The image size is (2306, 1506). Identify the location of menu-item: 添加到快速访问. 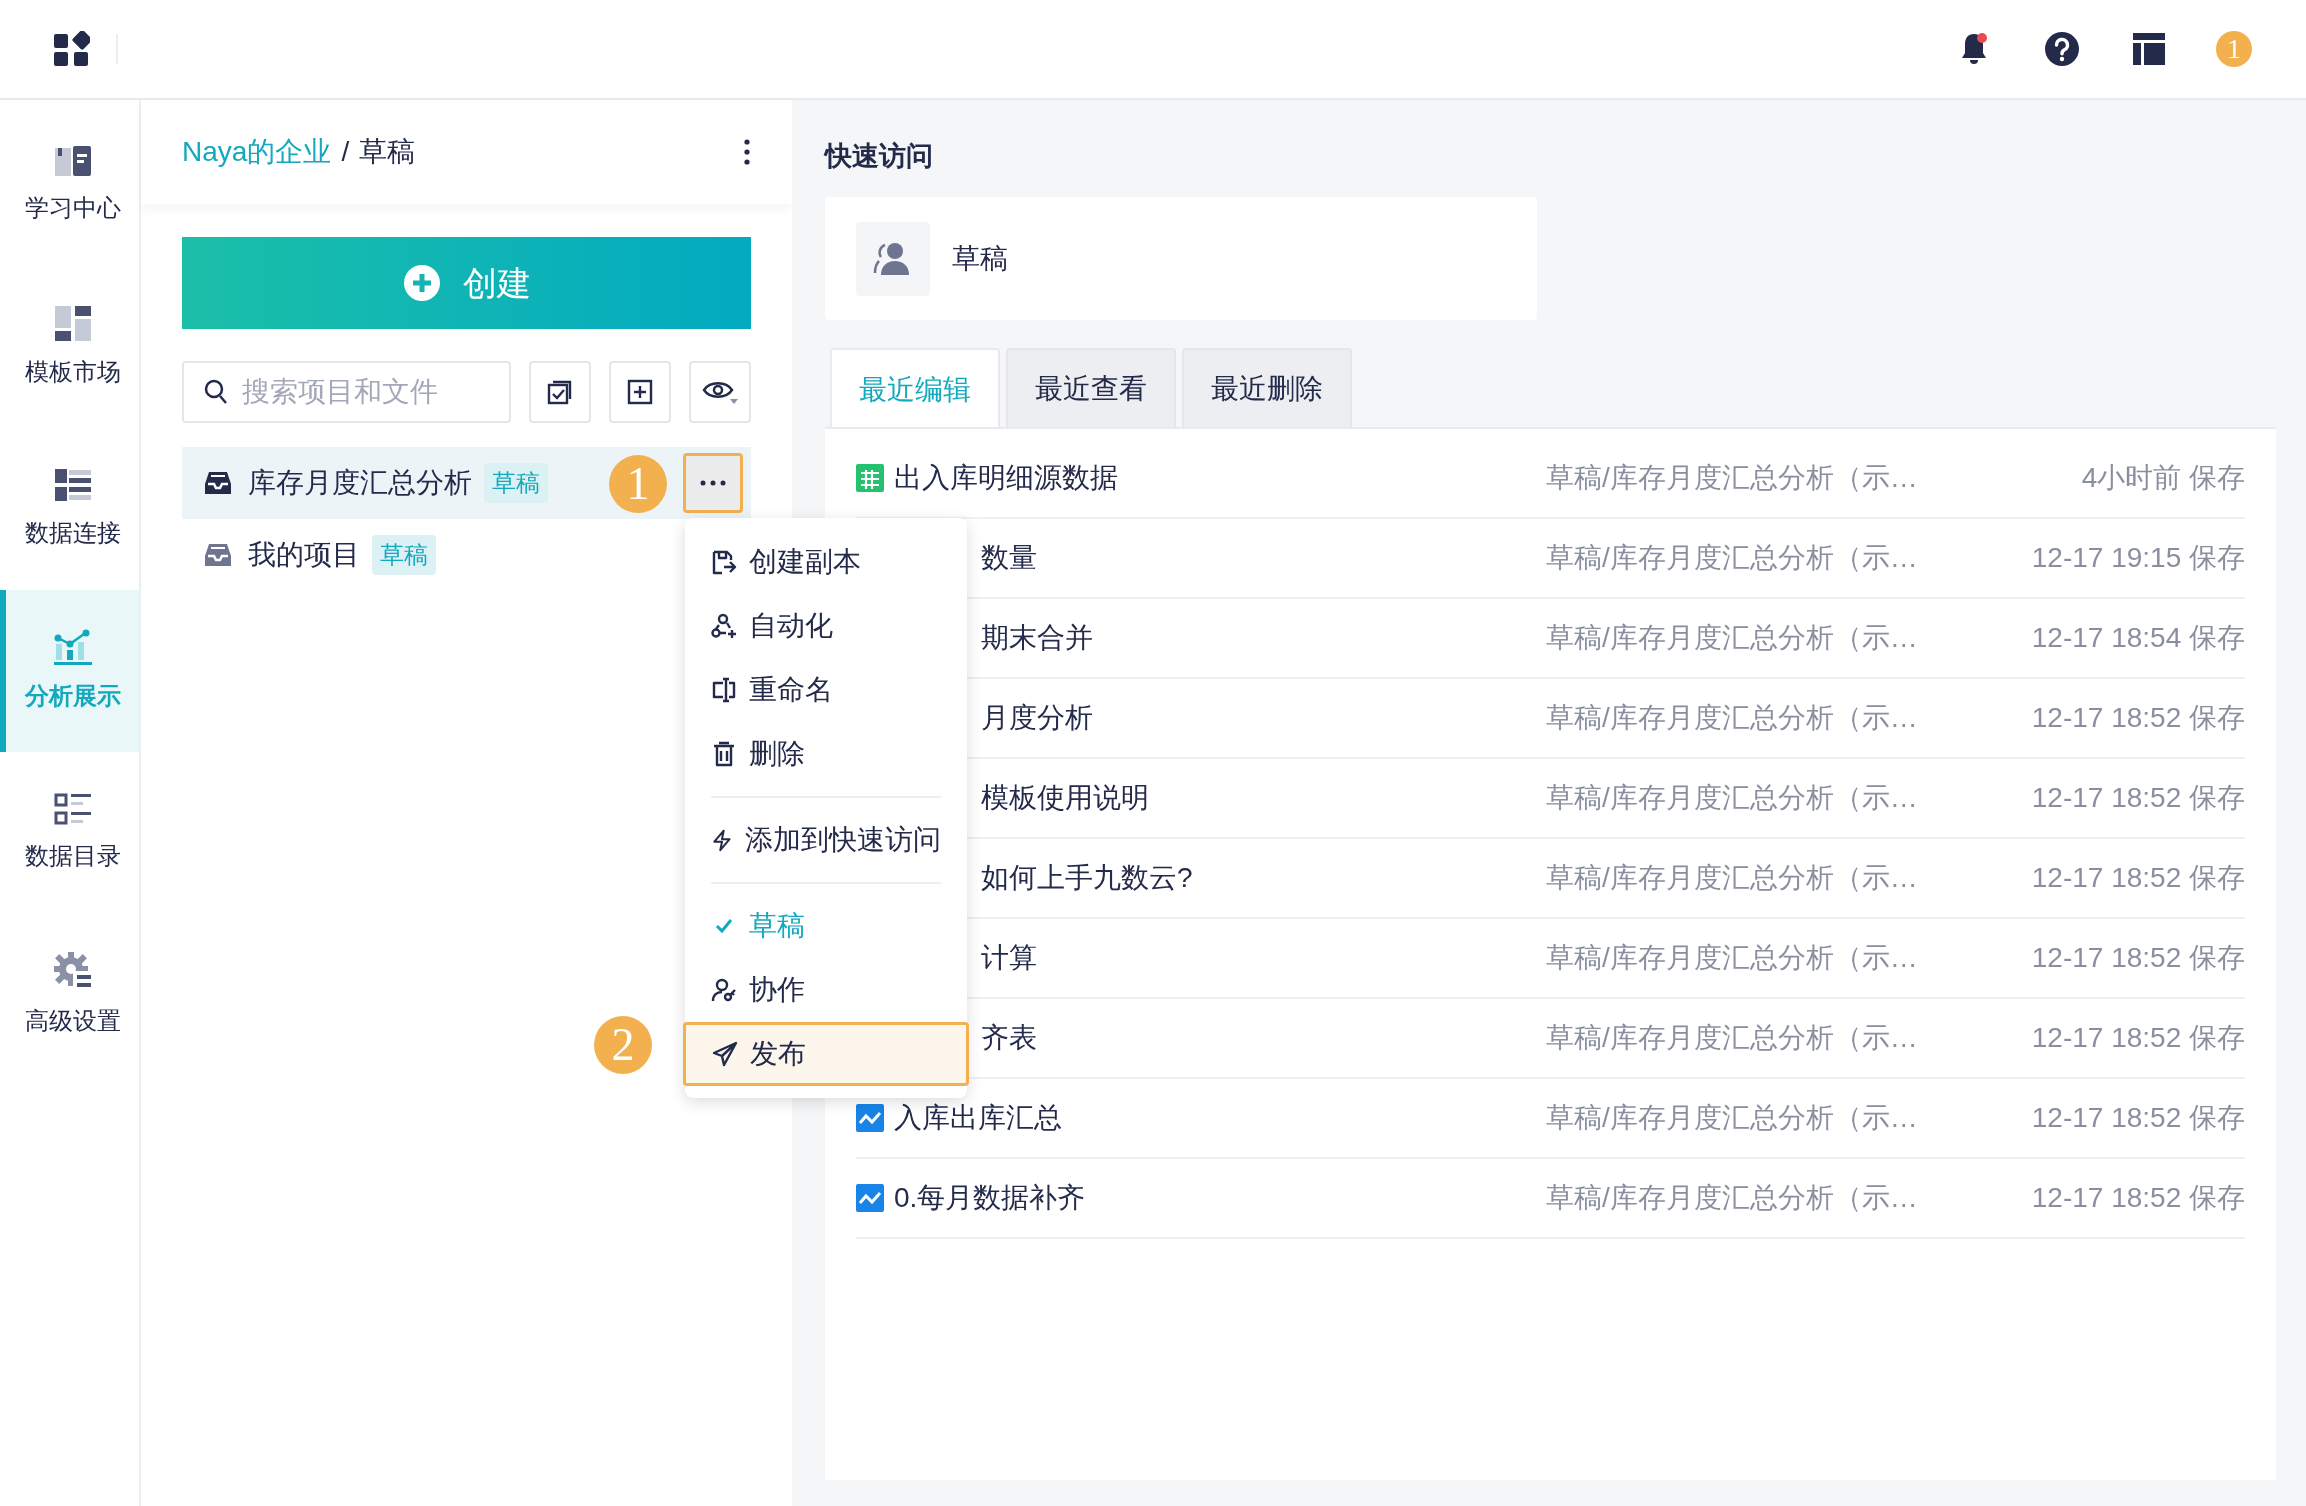
(826, 840).